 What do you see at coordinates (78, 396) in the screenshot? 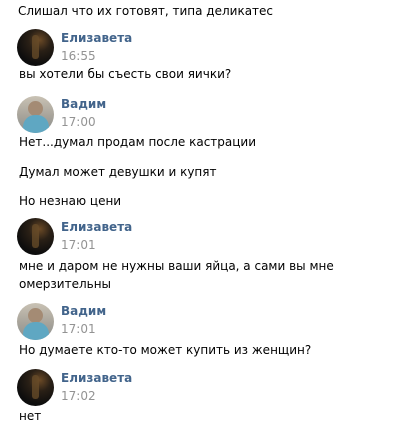
I see `message-timestamp: 17:02` at bounding box center [78, 396].